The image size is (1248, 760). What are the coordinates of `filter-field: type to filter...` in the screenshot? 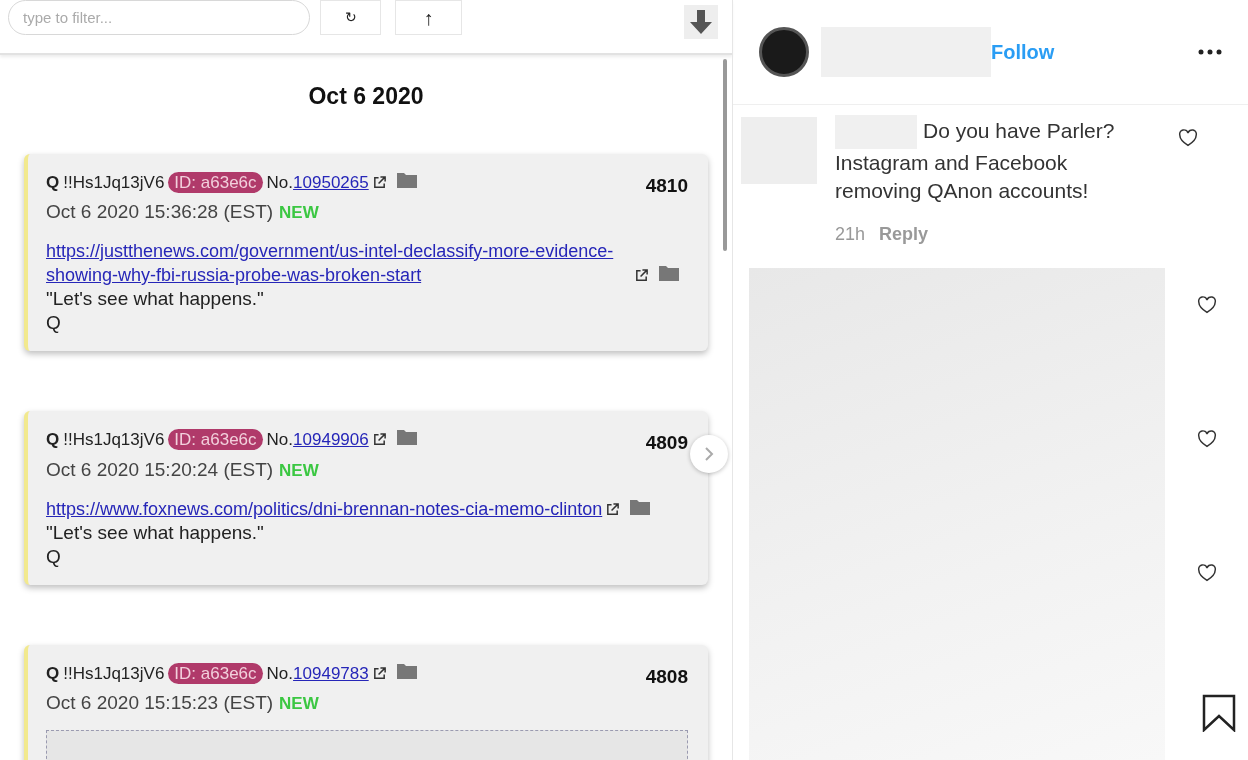 It's located at (159, 17).